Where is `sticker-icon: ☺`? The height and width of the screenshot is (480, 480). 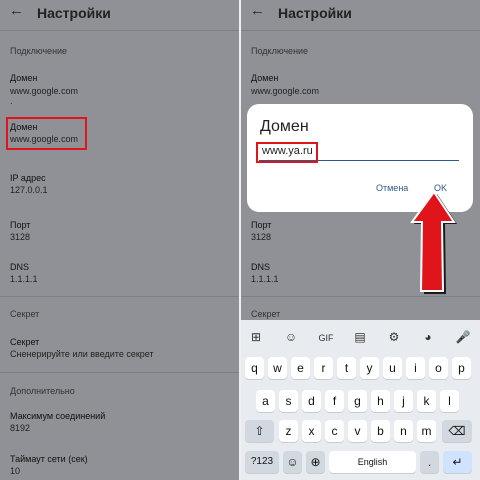 sticker-icon: ☺ is located at coordinates (291, 337).